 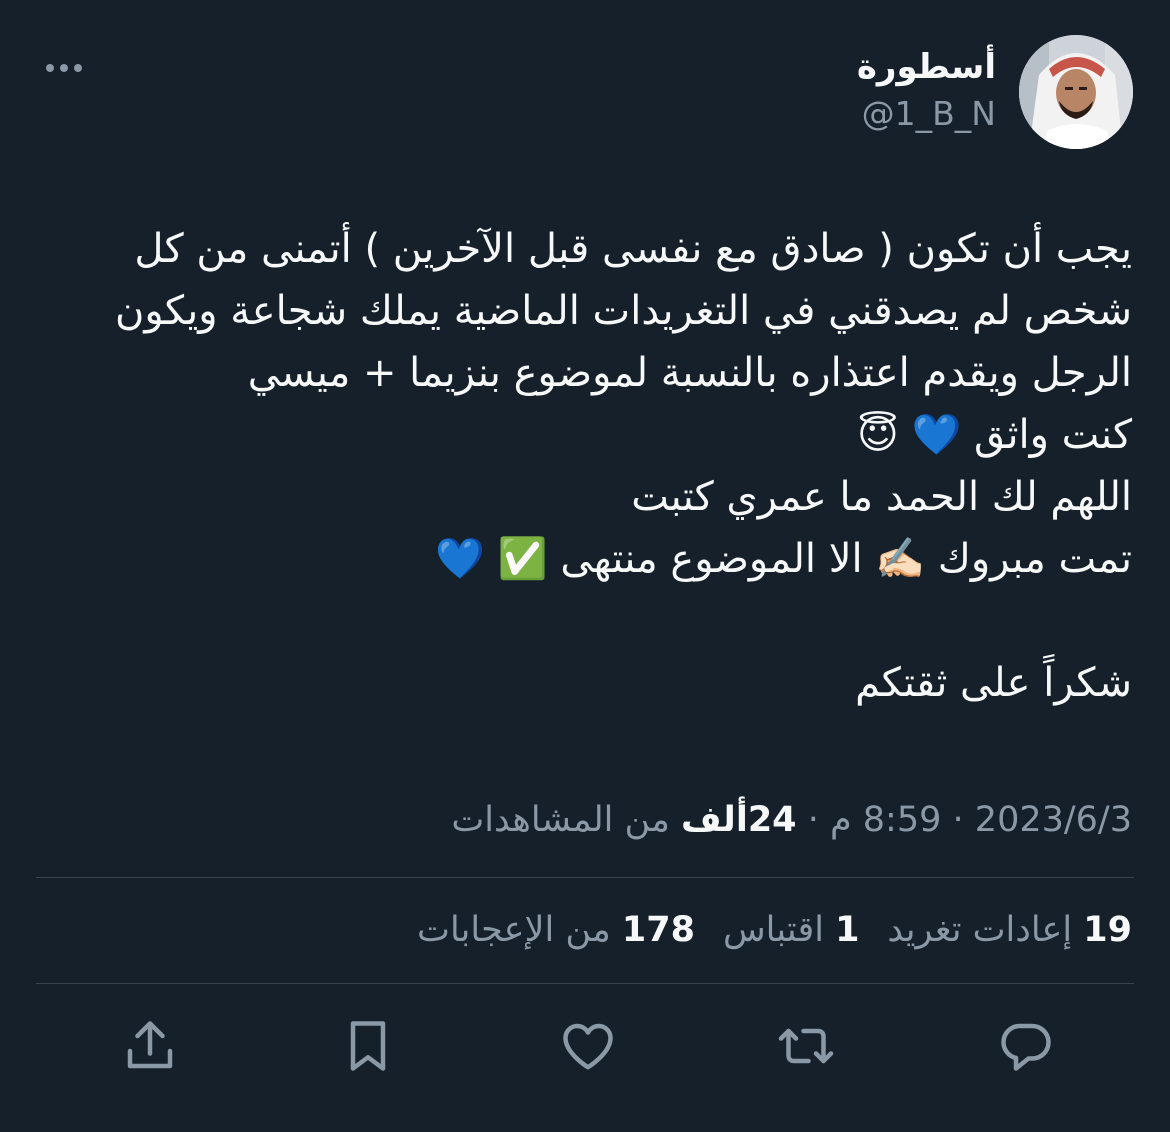 I want to click on retweets-stat: 19 إعادات تغريد, so click(x=1009, y=930).